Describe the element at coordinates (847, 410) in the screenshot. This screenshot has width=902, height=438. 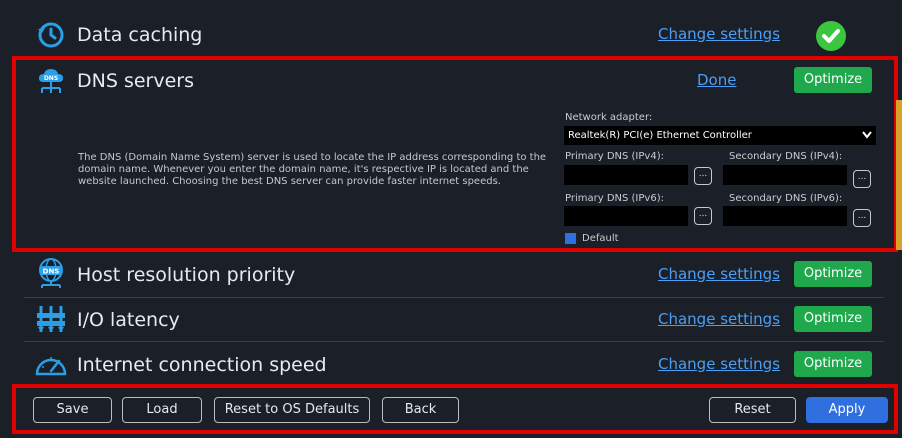
I see `apply-button: Apply` at that location.